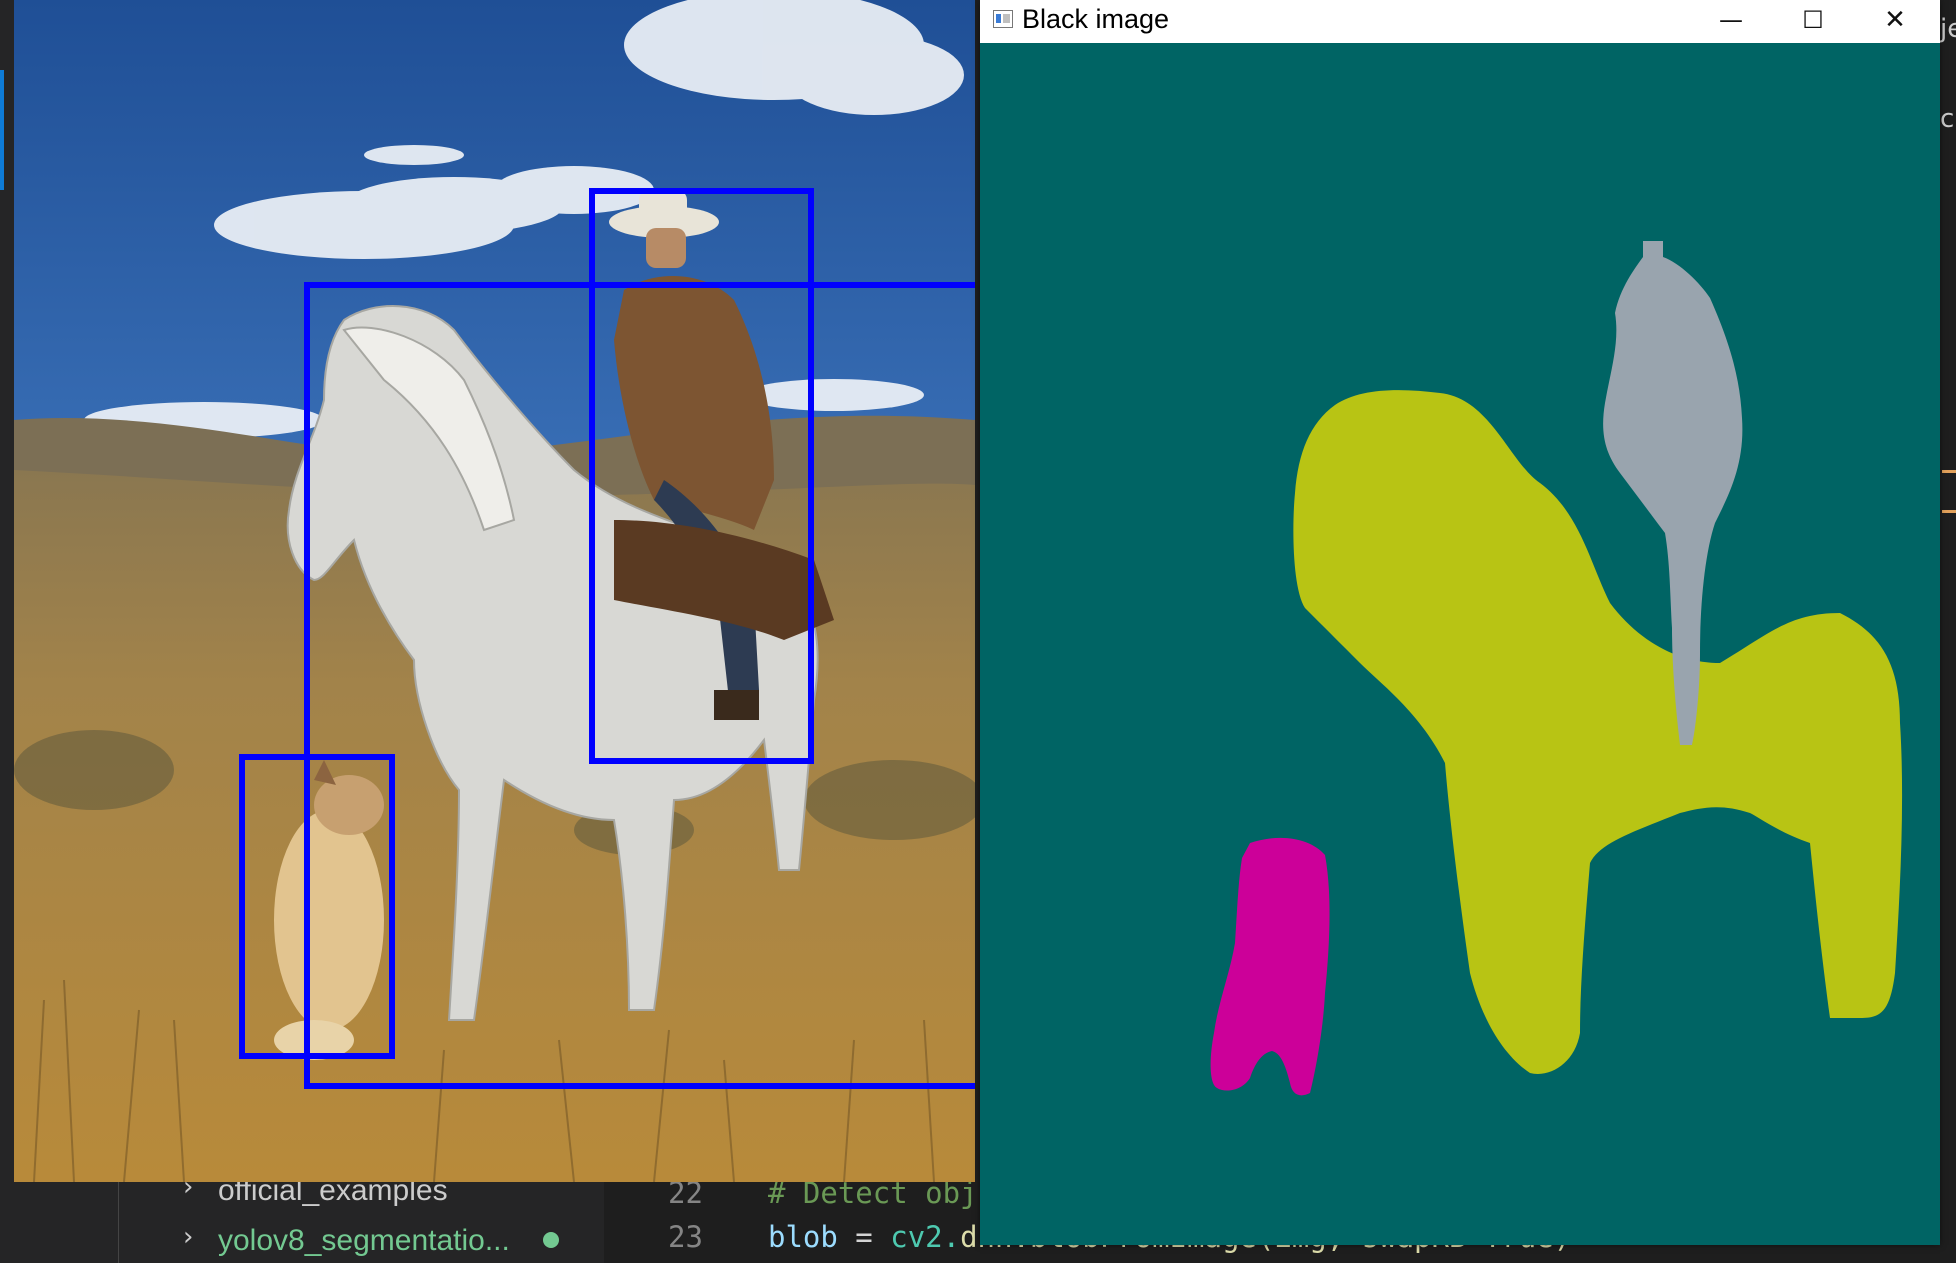  What do you see at coordinates (188, 1237) in the screenshot?
I see `chevron-right-icon: ›` at bounding box center [188, 1237].